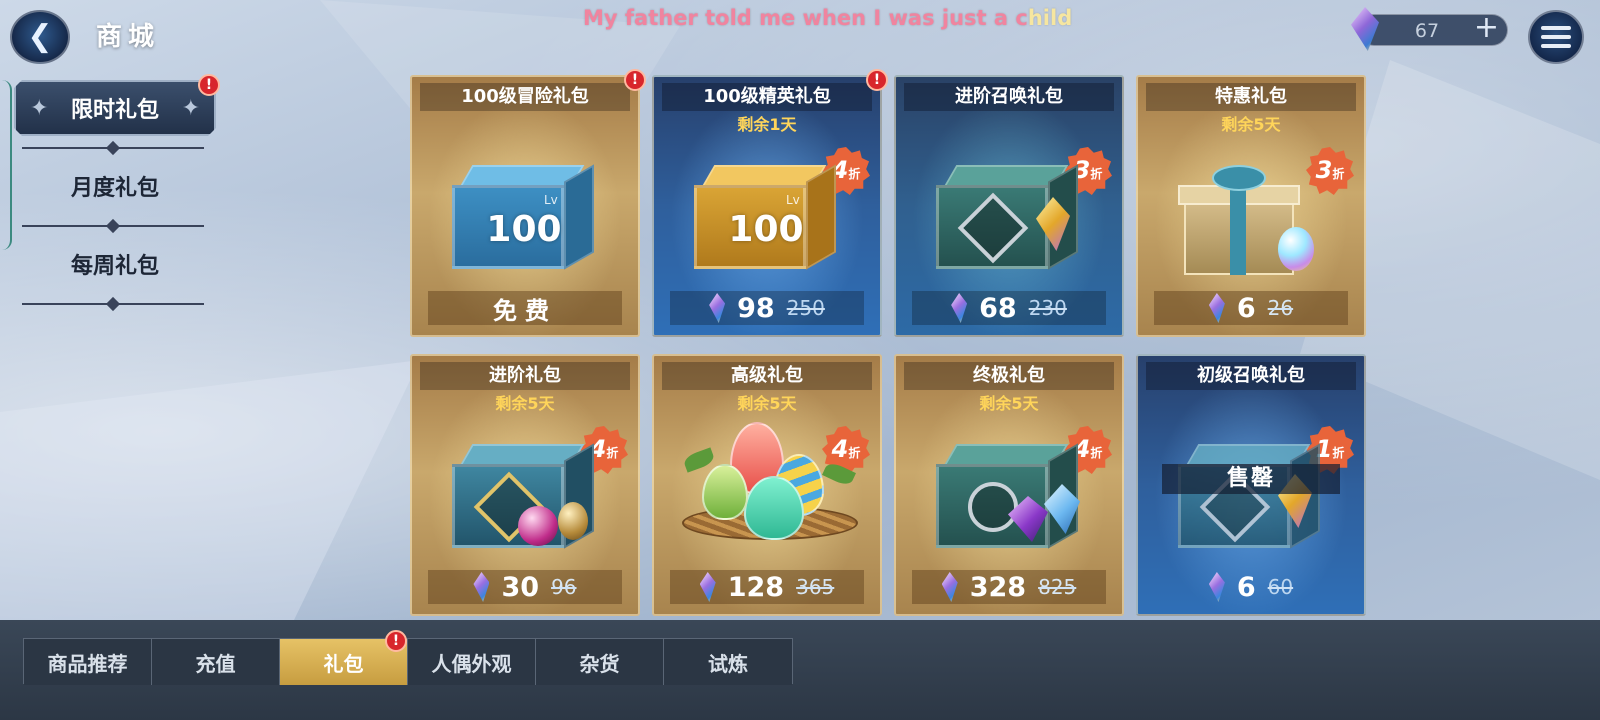 This screenshot has width=1600, height=720. Describe the element at coordinates (538, 526) in the screenshot. I see `magic-orb-icon` at that location.